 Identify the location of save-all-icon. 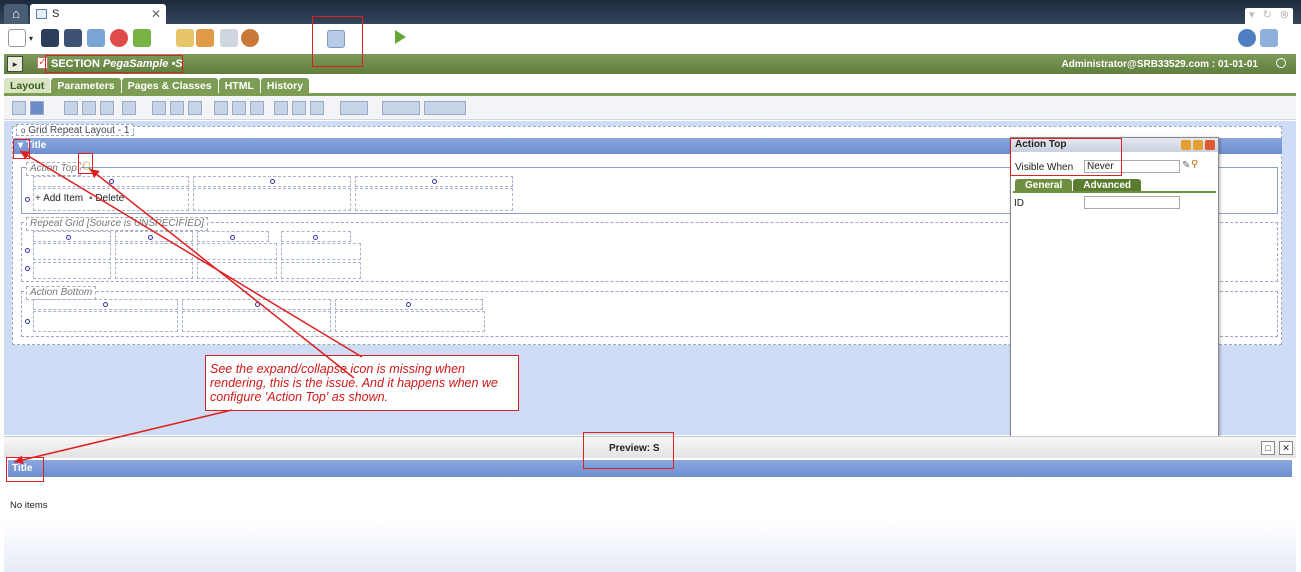
(73, 38).